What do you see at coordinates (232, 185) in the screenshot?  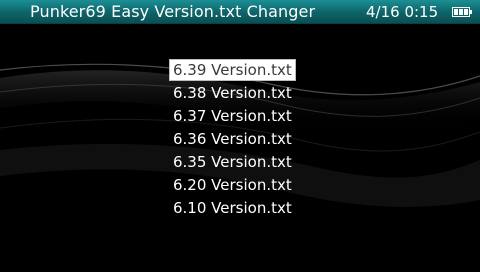 I see `menu-item-6-20: 6.20 Version.txt` at bounding box center [232, 185].